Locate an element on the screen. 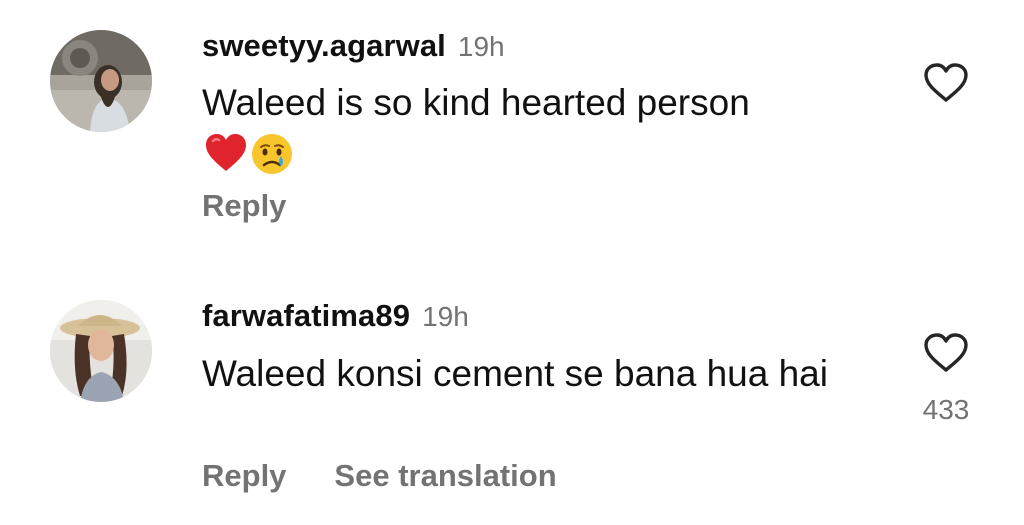 The image size is (1024, 525). like-area is located at coordinates (946, 83).